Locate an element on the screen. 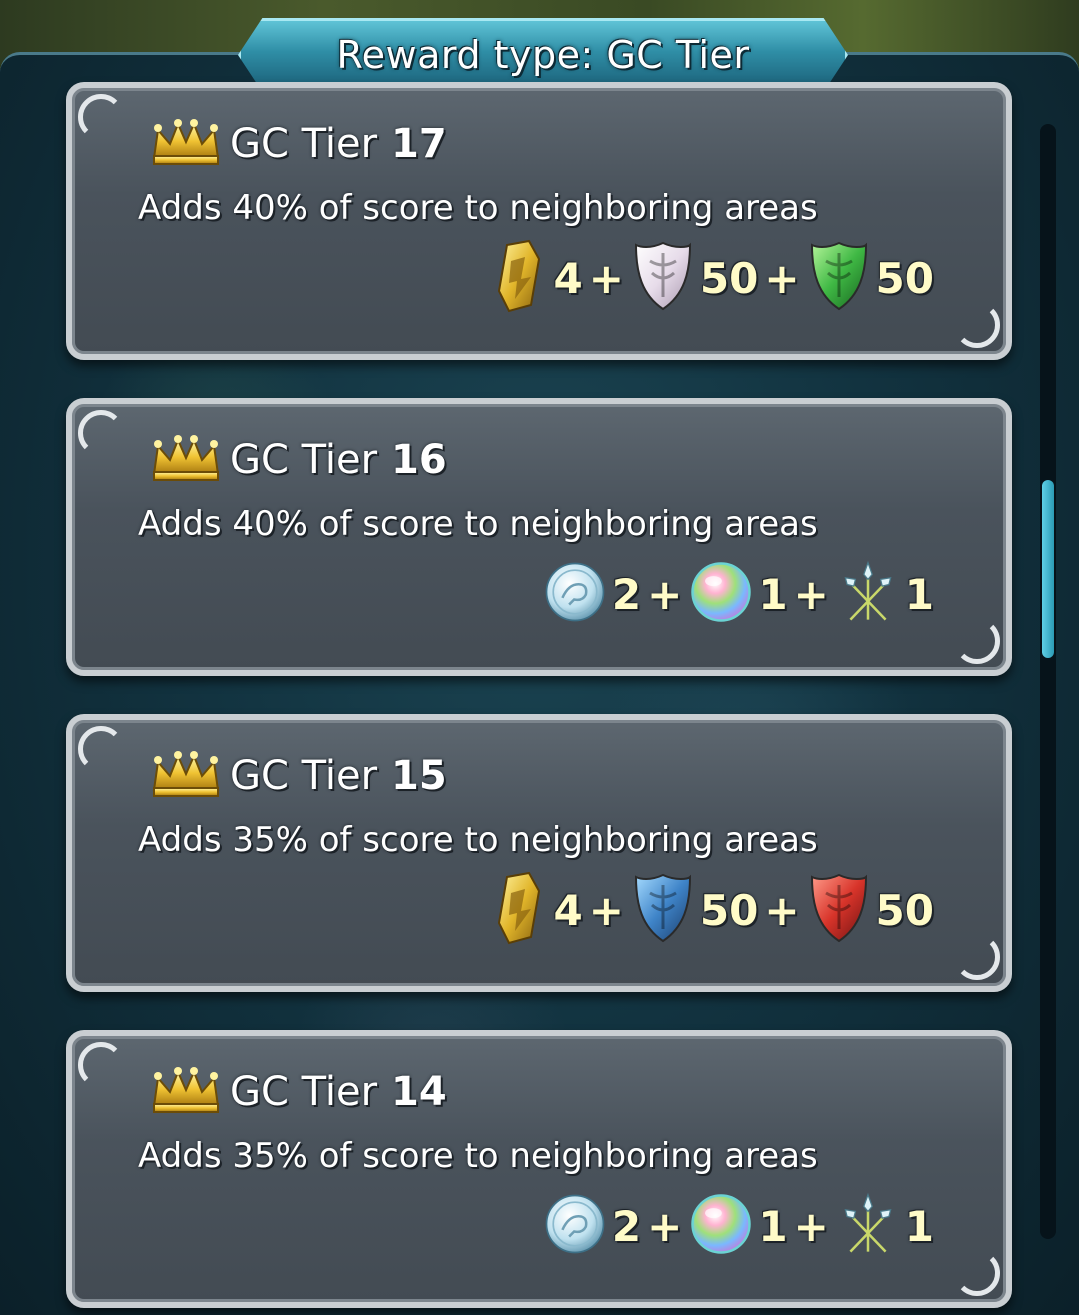 This screenshot has height=1315, width=1079. header-title: Reward type: GC Tier is located at coordinates (543, 55).